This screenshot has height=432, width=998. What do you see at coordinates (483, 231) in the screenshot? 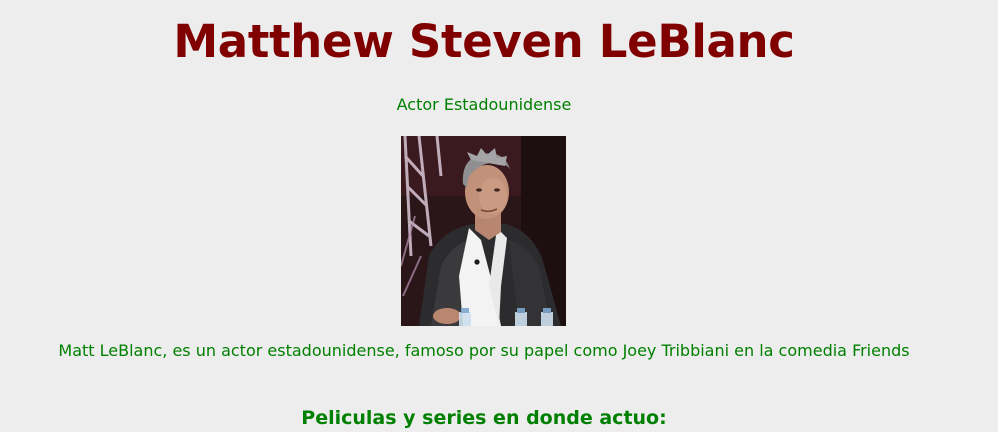
I see `actor-photo` at bounding box center [483, 231].